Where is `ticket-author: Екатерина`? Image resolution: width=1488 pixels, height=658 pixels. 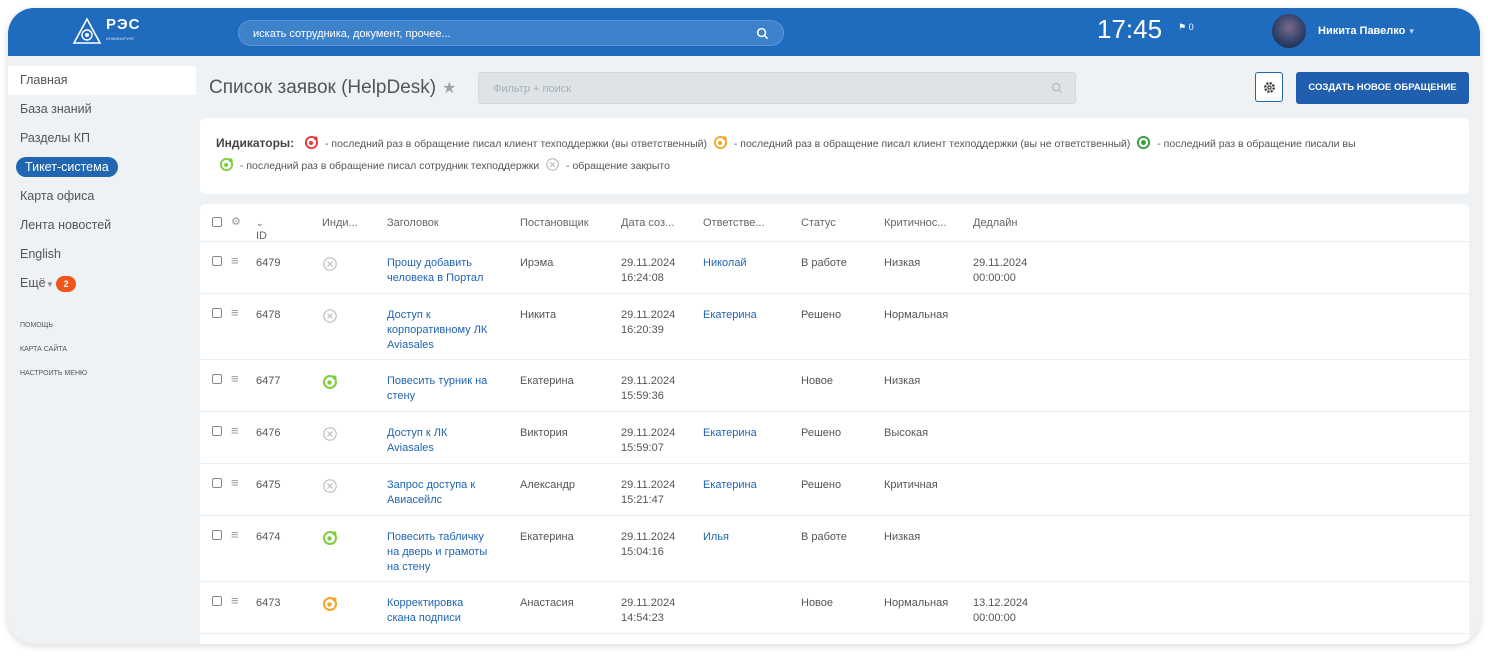 ticket-author: Екатерина is located at coordinates (547, 381).